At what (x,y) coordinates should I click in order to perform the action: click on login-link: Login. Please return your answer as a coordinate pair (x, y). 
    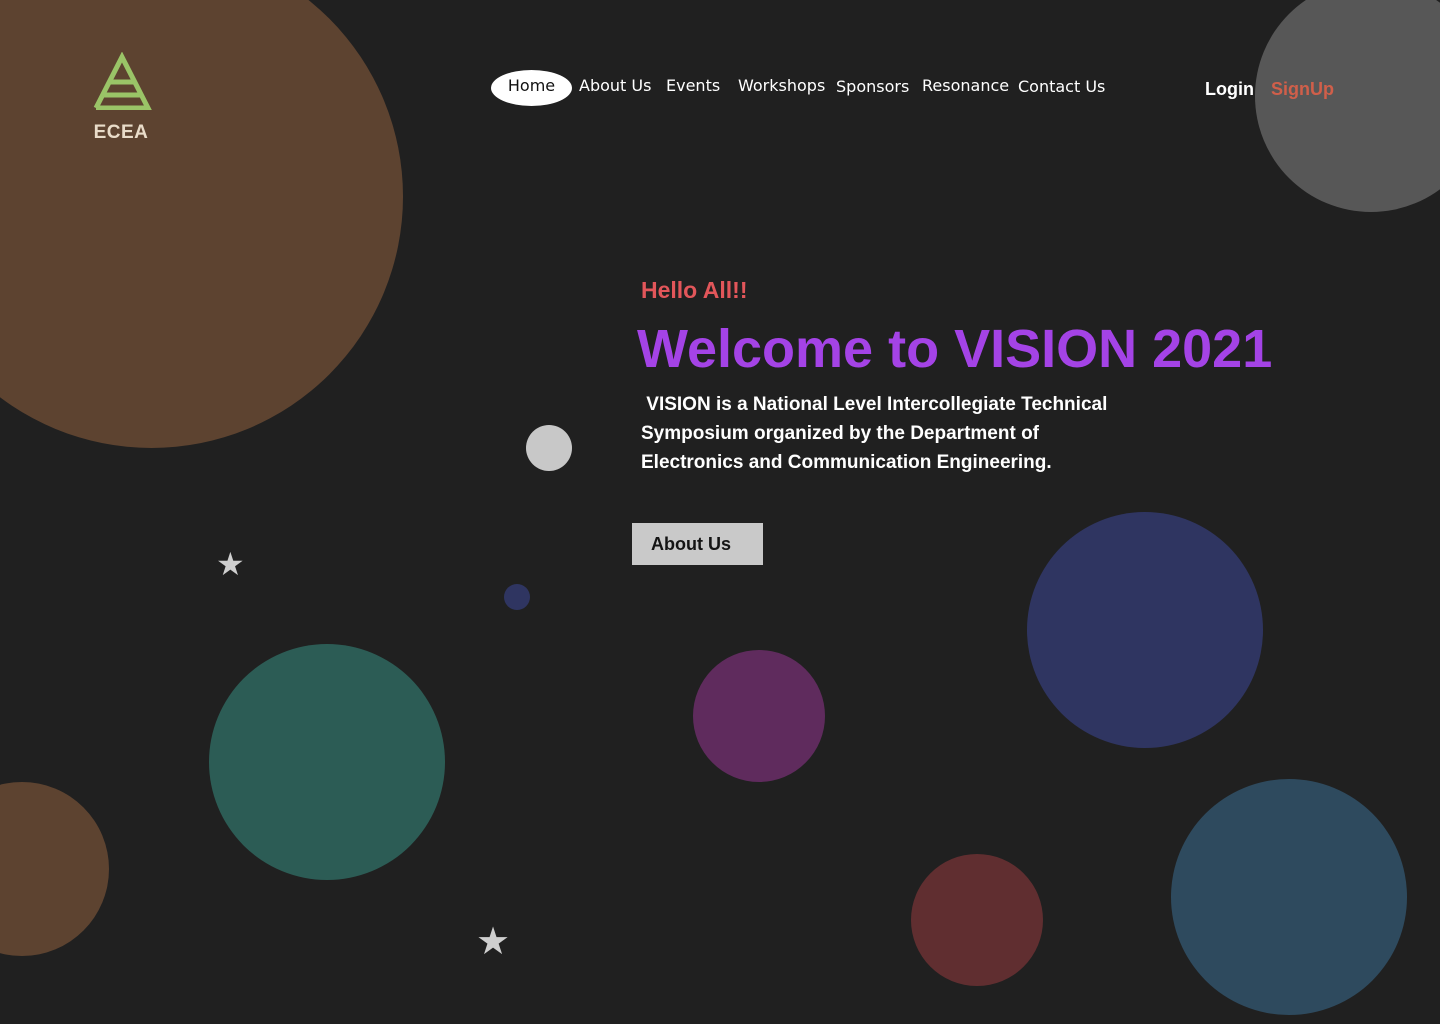
    Looking at the image, I should click on (1229, 89).